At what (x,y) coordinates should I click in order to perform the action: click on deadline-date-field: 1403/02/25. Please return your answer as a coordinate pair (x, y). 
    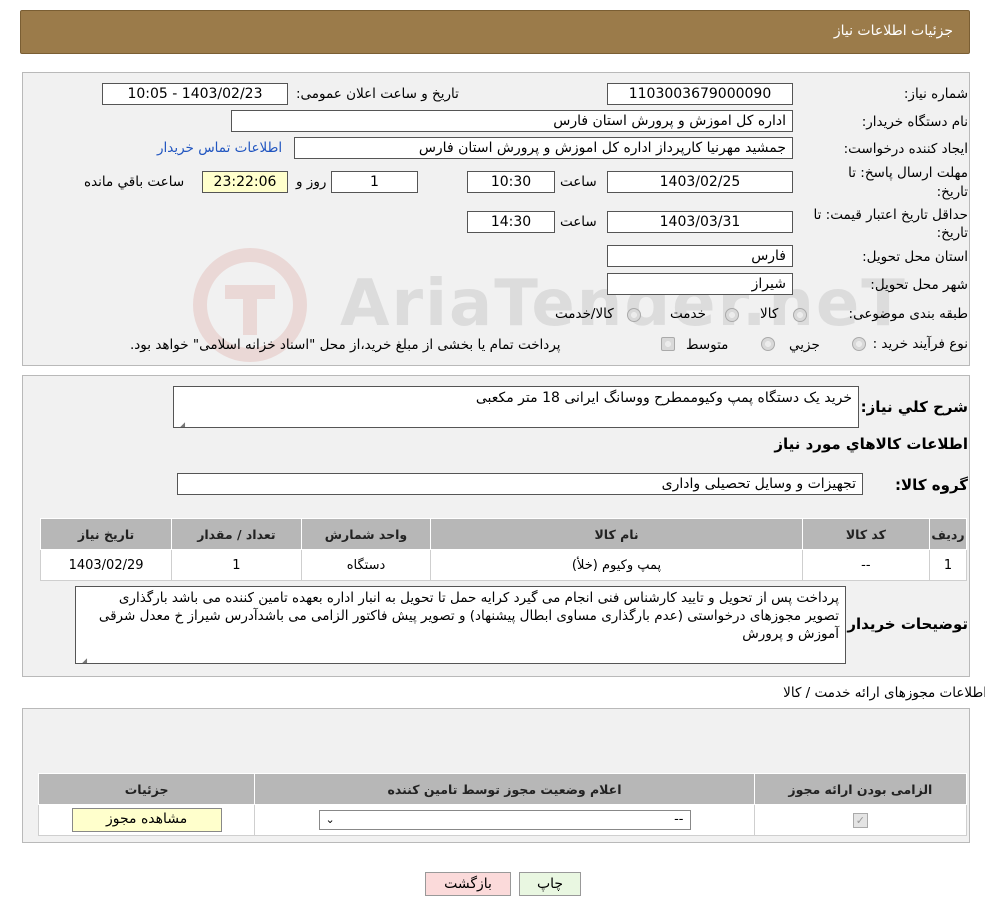
    Looking at the image, I should click on (700, 182).